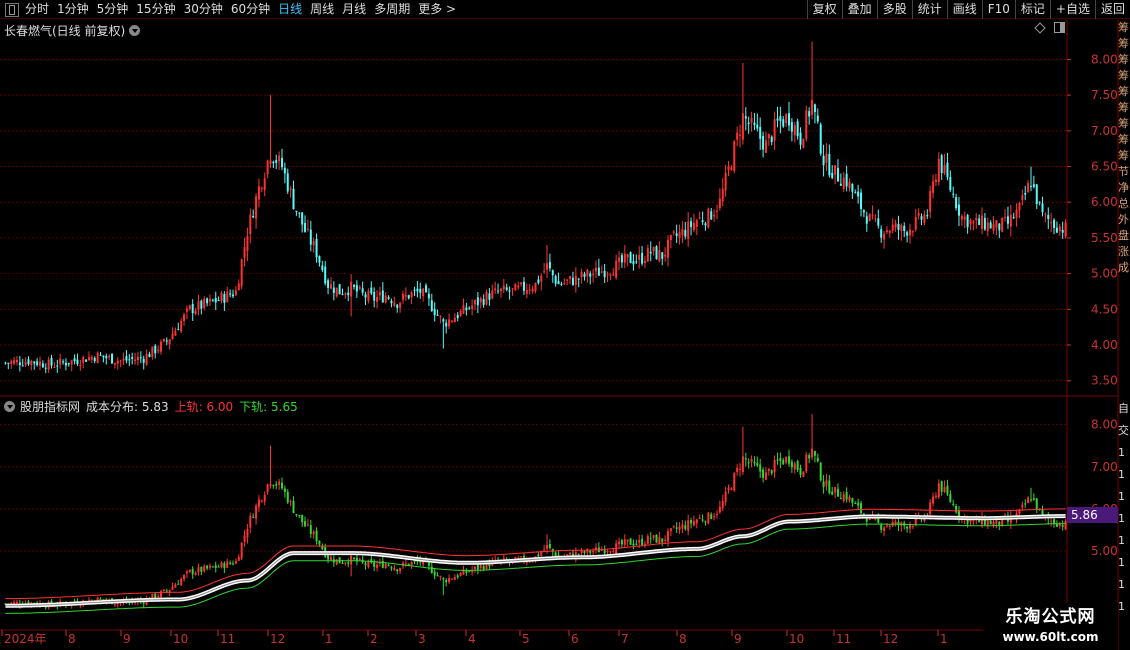  What do you see at coordinates (203, 9) in the screenshot?
I see `period-tab-4: 30分钟` at bounding box center [203, 9].